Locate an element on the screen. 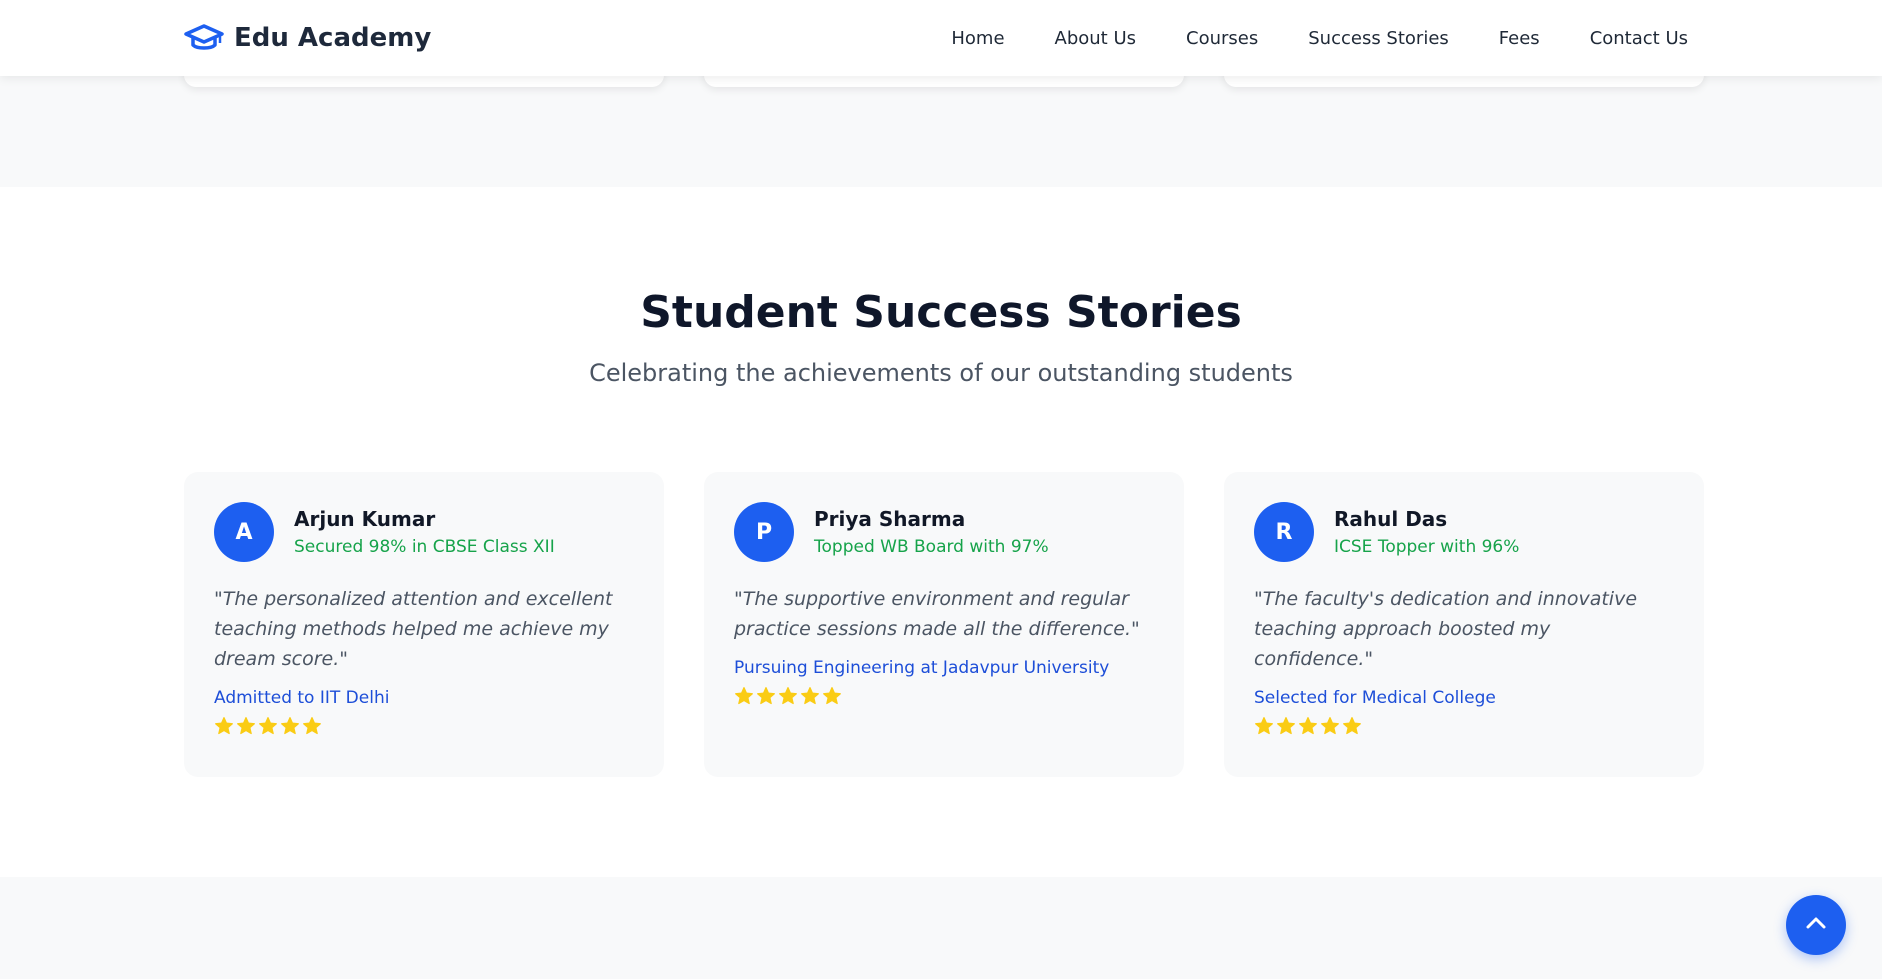 The image size is (1882, 979). nav-link-contact-us: Contact Us is located at coordinates (1639, 38).